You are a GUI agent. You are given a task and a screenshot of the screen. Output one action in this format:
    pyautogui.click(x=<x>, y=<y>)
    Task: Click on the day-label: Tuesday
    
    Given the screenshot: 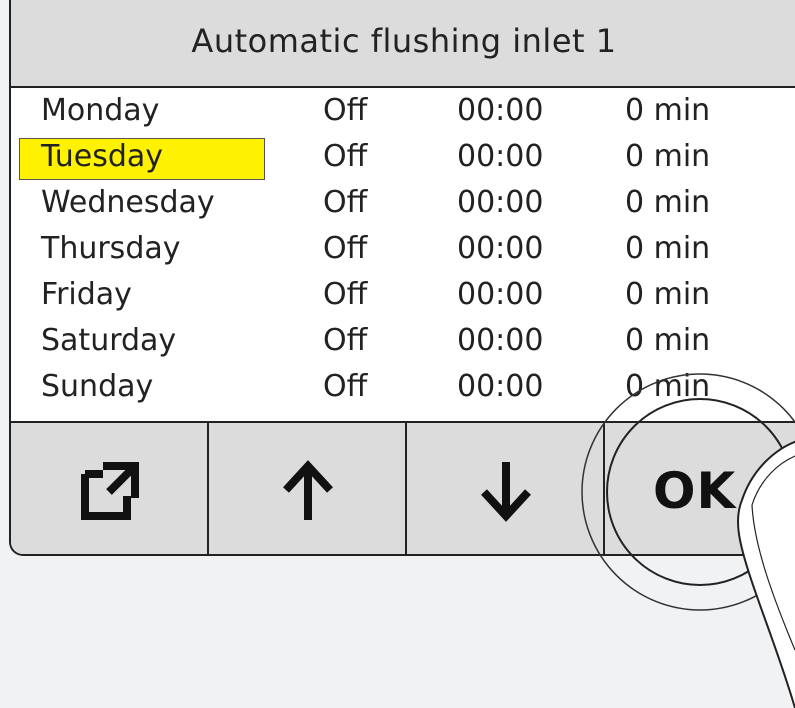 What is the action you would take?
    pyautogui.click(x=102, y=156)
    